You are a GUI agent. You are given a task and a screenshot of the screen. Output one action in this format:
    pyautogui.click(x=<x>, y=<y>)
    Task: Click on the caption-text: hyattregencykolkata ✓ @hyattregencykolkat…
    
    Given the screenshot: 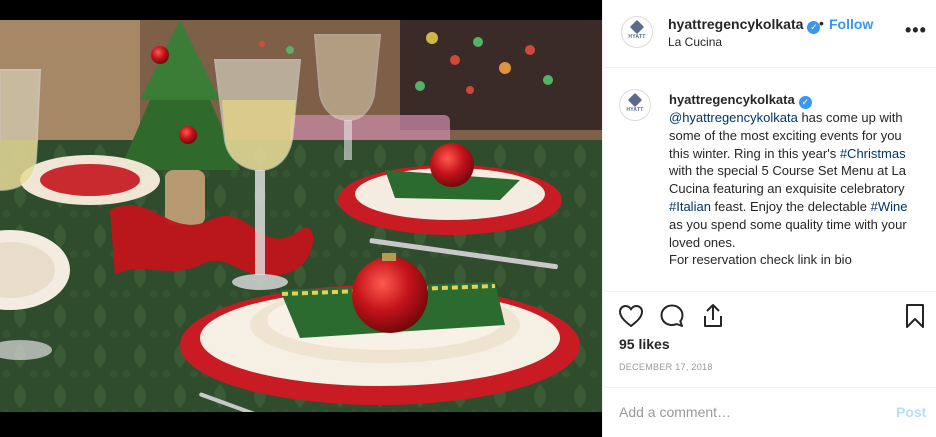 What is the action you would take?
    pyautogui.click(x=794, y=180)
    